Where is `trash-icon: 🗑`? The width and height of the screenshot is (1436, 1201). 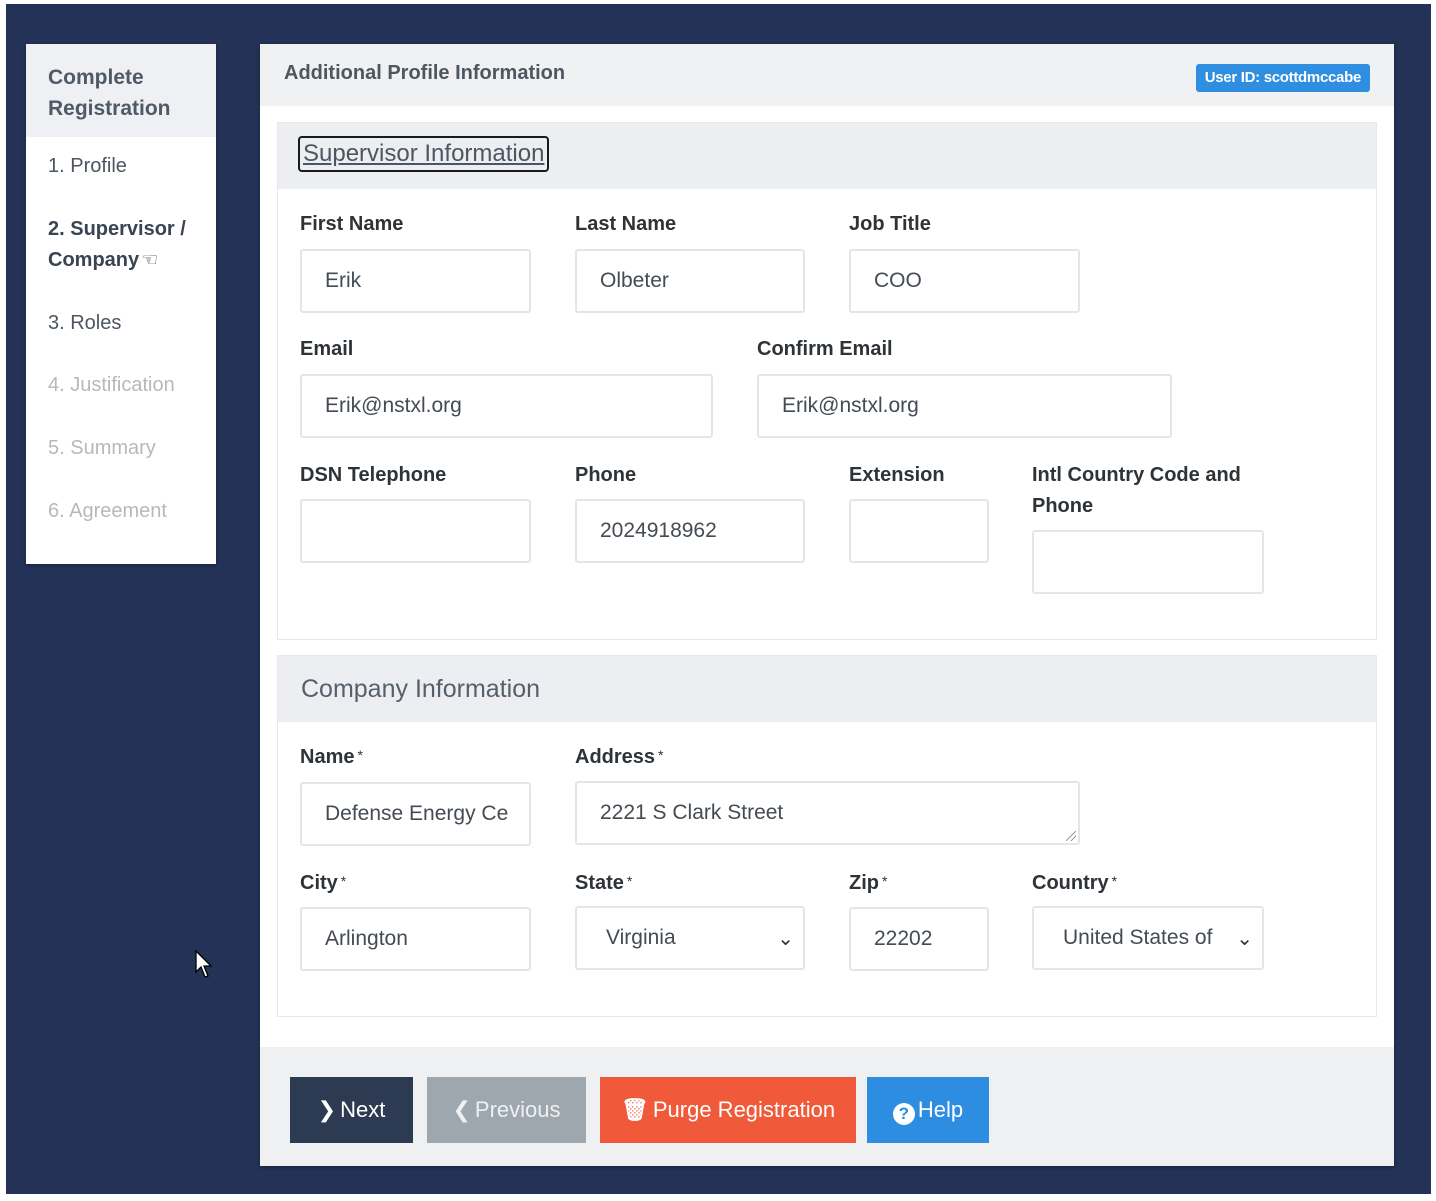 trash-icon: 🗑 is located at coordinates (634, 1109).